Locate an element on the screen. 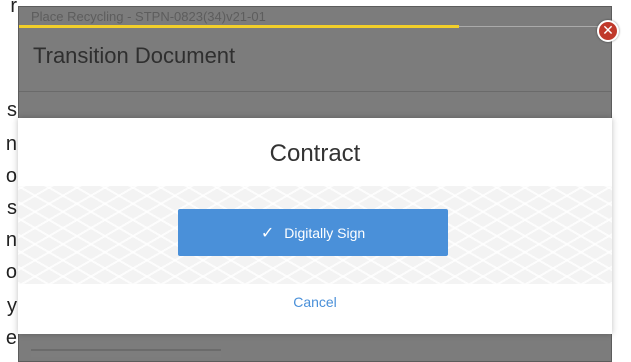  cancel-link: Cancel is located at coordinates (315, 302).